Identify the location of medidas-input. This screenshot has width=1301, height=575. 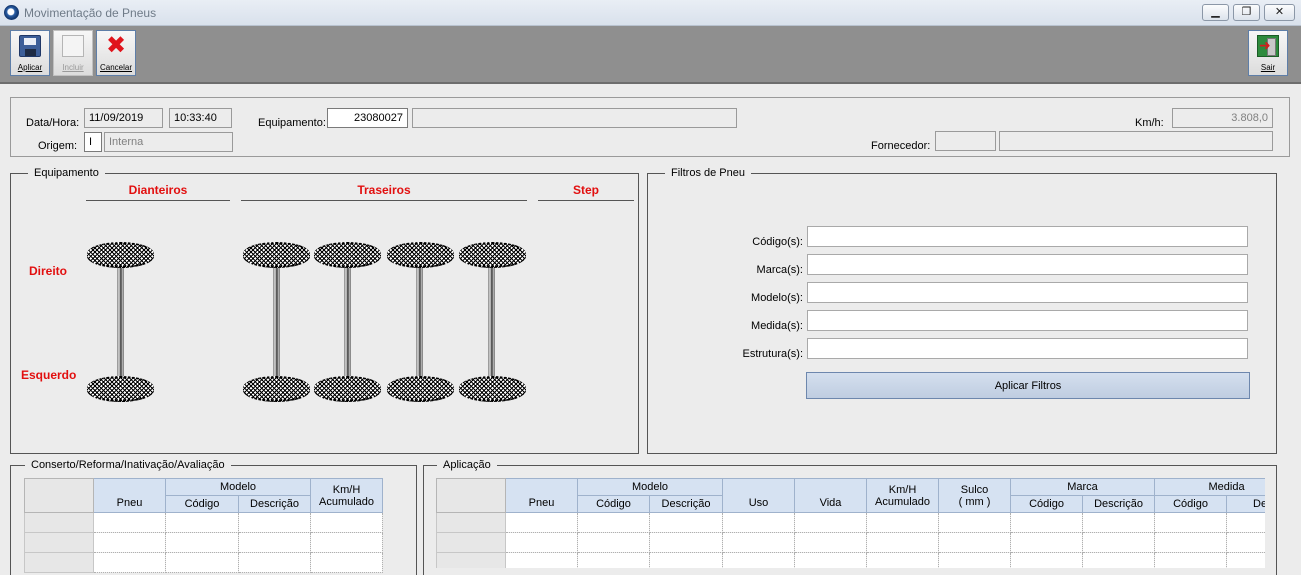
(1027, 320).